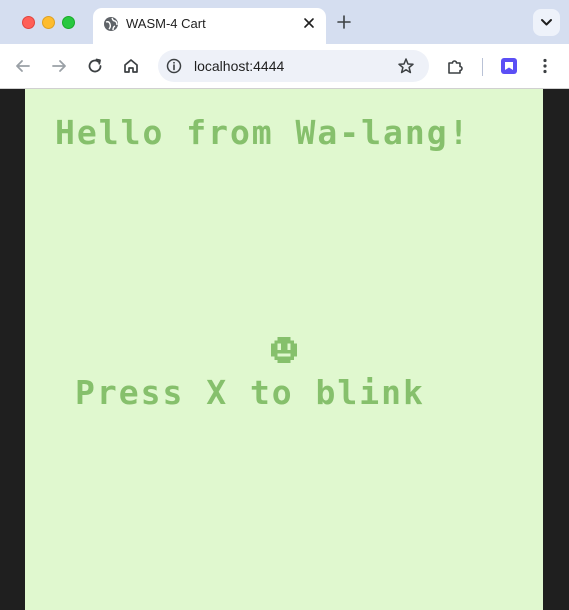  I want to click on extension-icon, so click(509, 66).